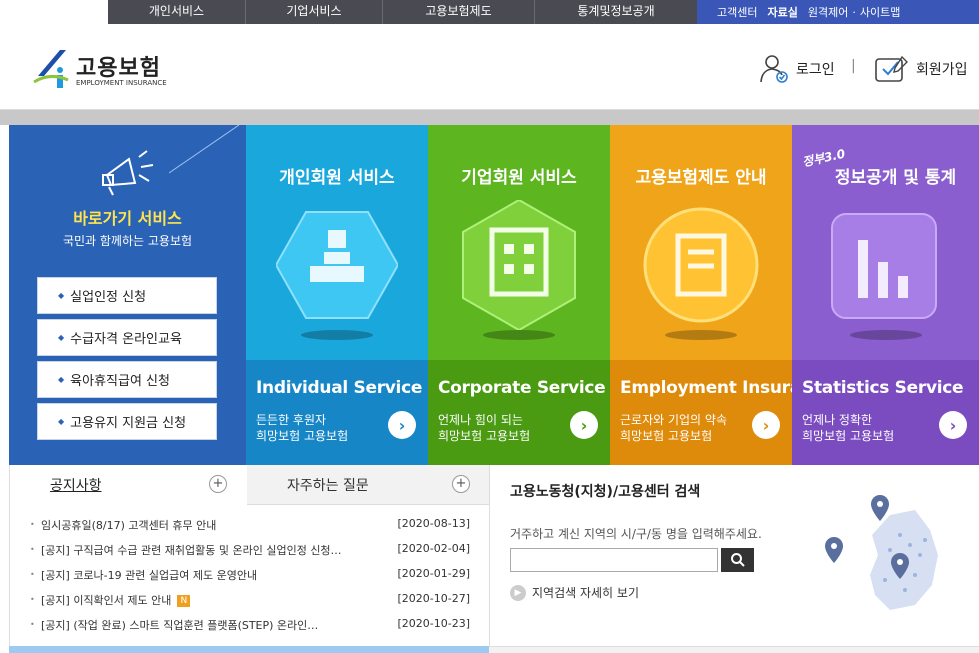 This screenshot has width=979, height=653. Describe the element at coordinates (782, 12) in the screenshot. I see `util-resources: 자료실` at that location.